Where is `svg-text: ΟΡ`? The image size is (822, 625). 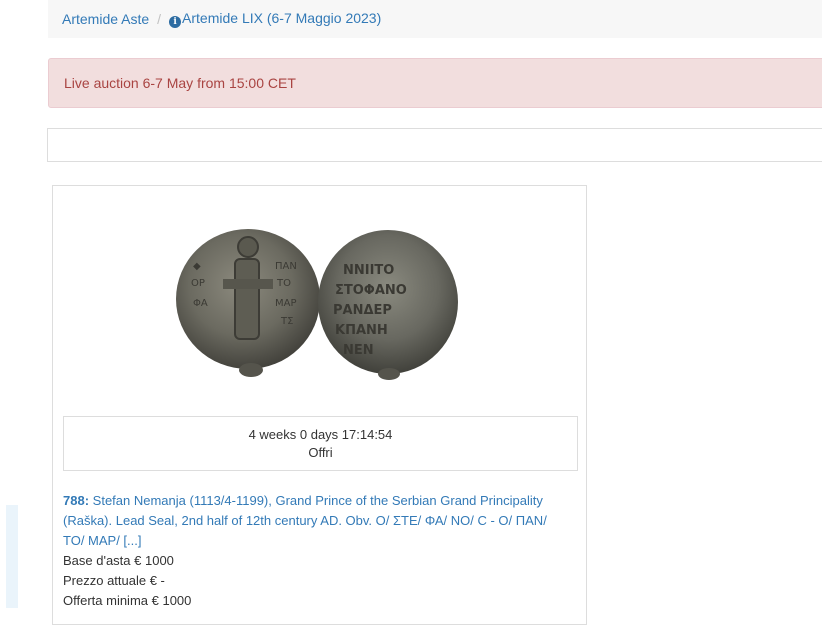 svg-text: ΟΡ is located at coordinates (198, 283).